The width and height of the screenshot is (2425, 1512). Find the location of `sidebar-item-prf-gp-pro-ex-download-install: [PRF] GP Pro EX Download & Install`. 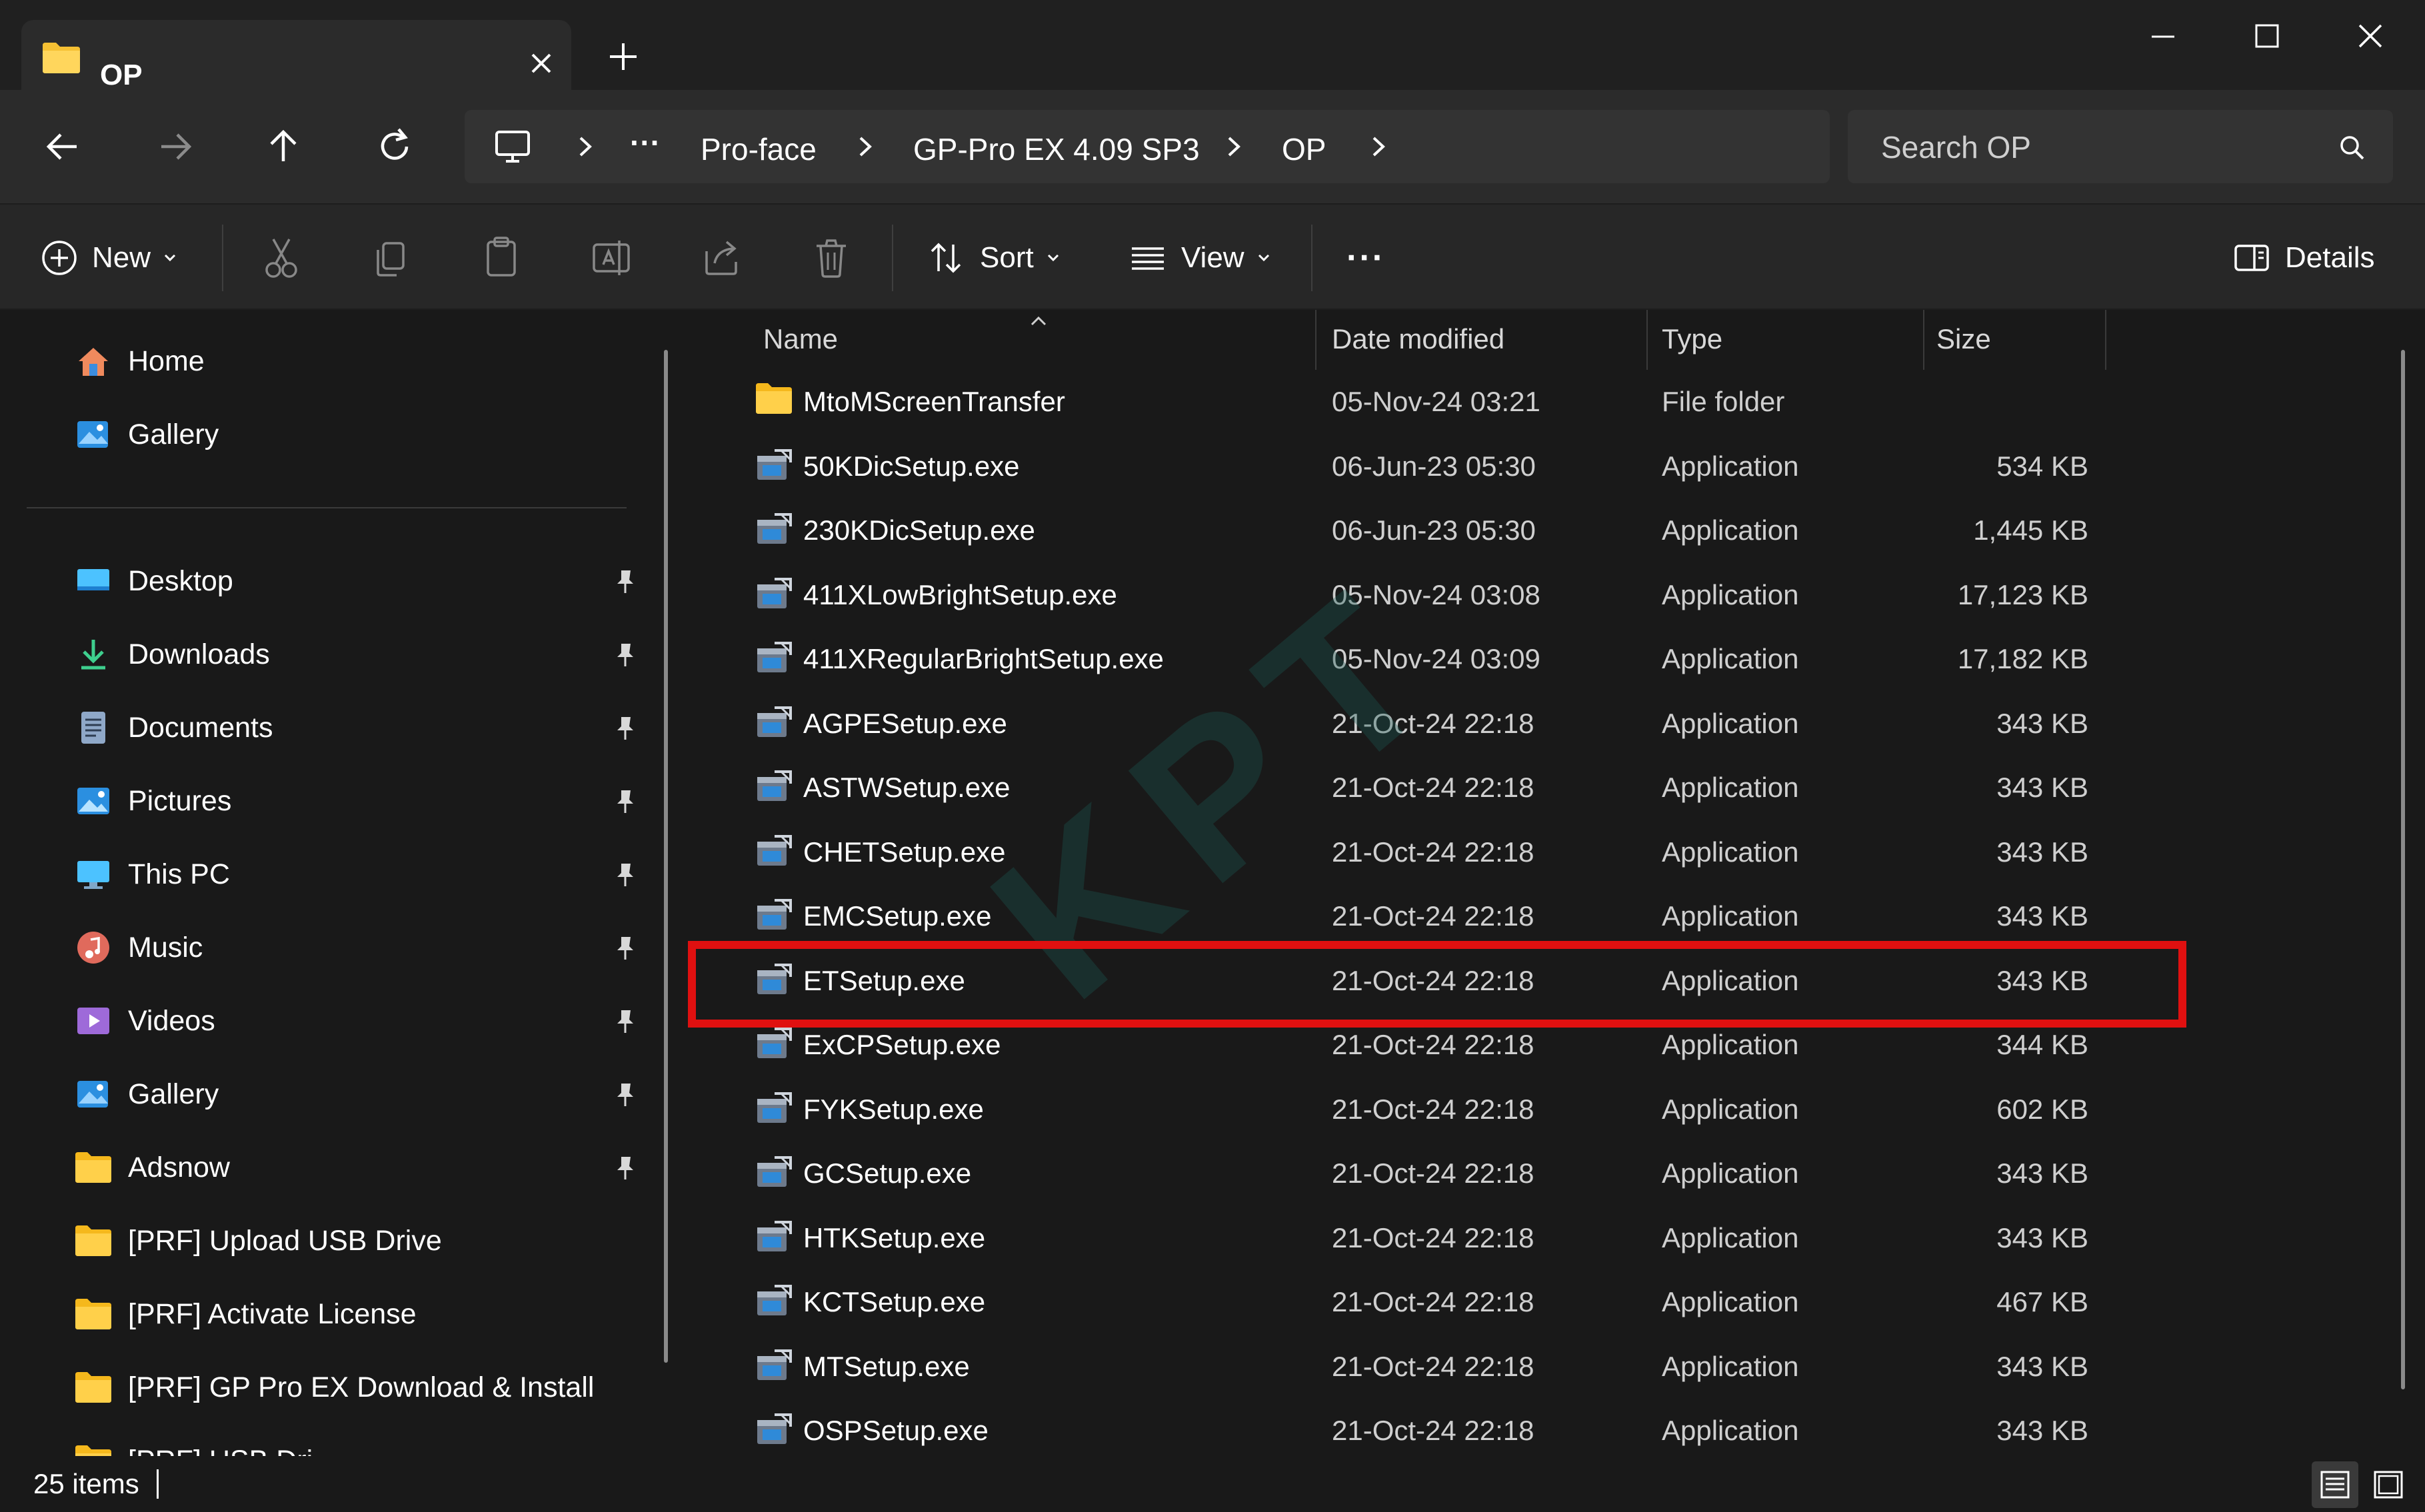

sidebar-item-prf-gp-pro-ex-download-install: [PRF] GP Pro EX Download & Install is located at coordinates (367, 1387).